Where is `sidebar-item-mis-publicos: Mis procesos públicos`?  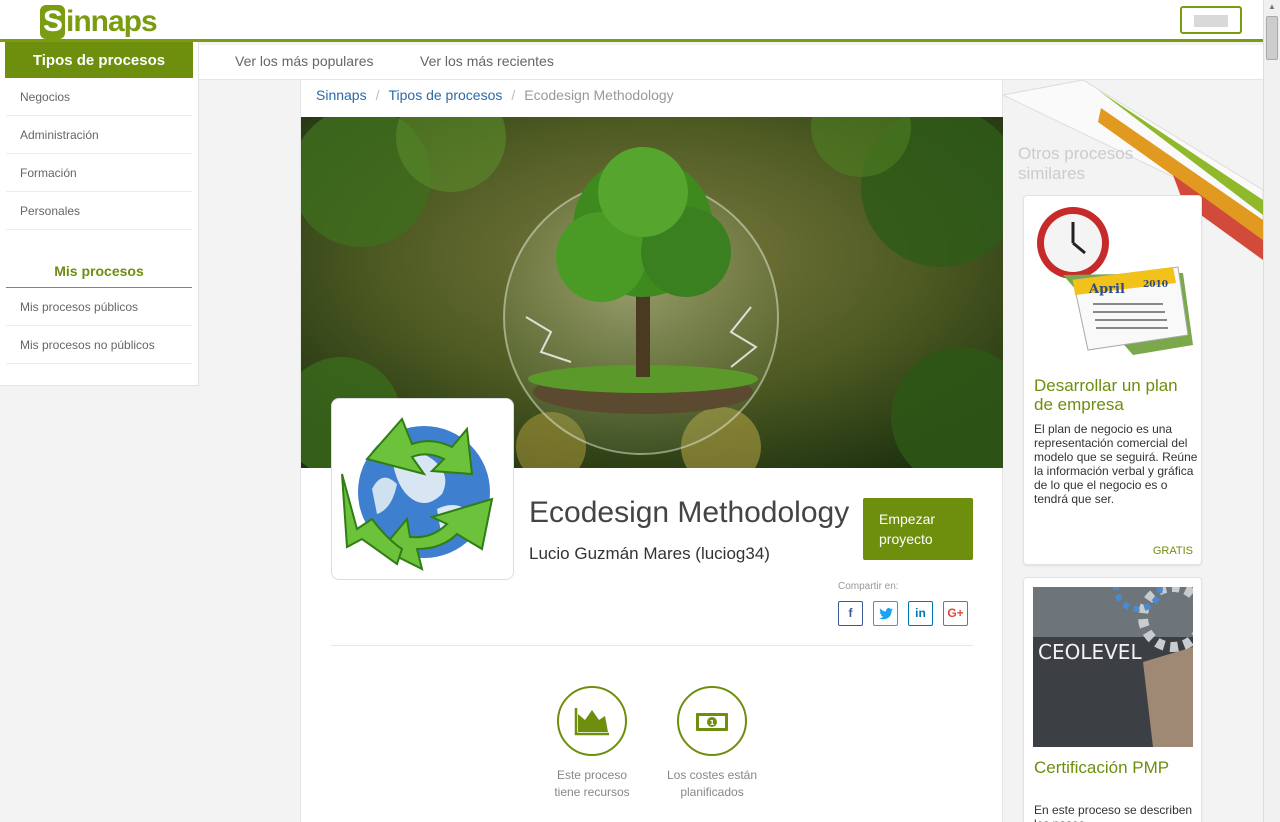 sidebar-item-mis-publicos: Mis procesos públicos is located at coordinates (99, 307).